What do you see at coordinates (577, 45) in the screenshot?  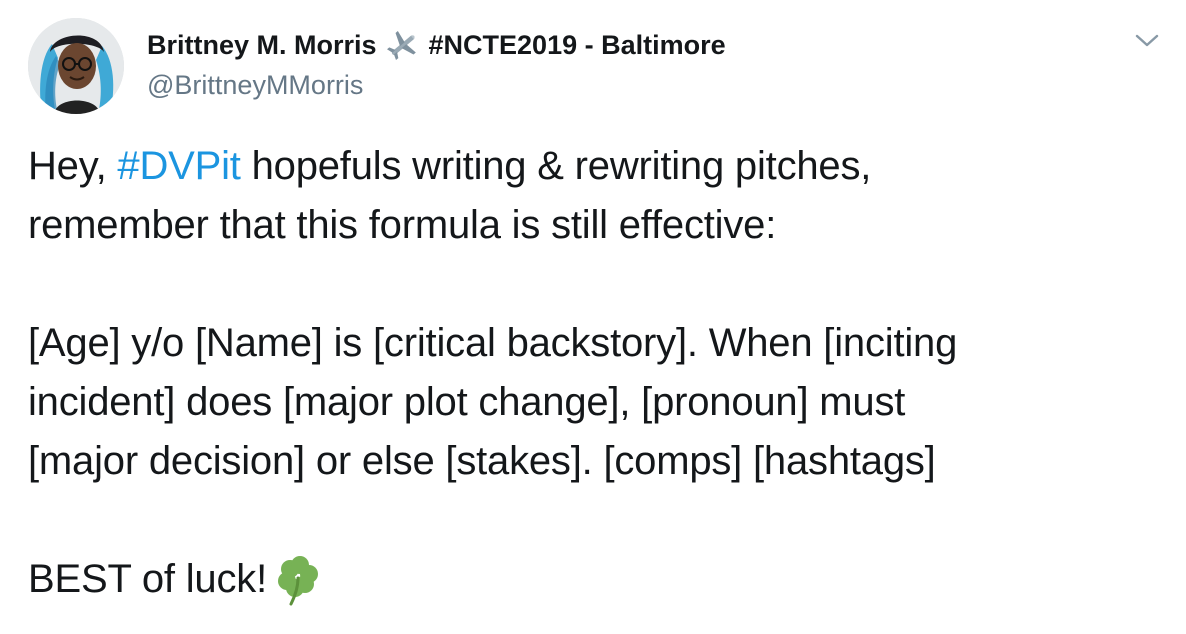 I see `display-name-suffix: #NCTE2019 - Baltimore` at bounding box center [577, 45].